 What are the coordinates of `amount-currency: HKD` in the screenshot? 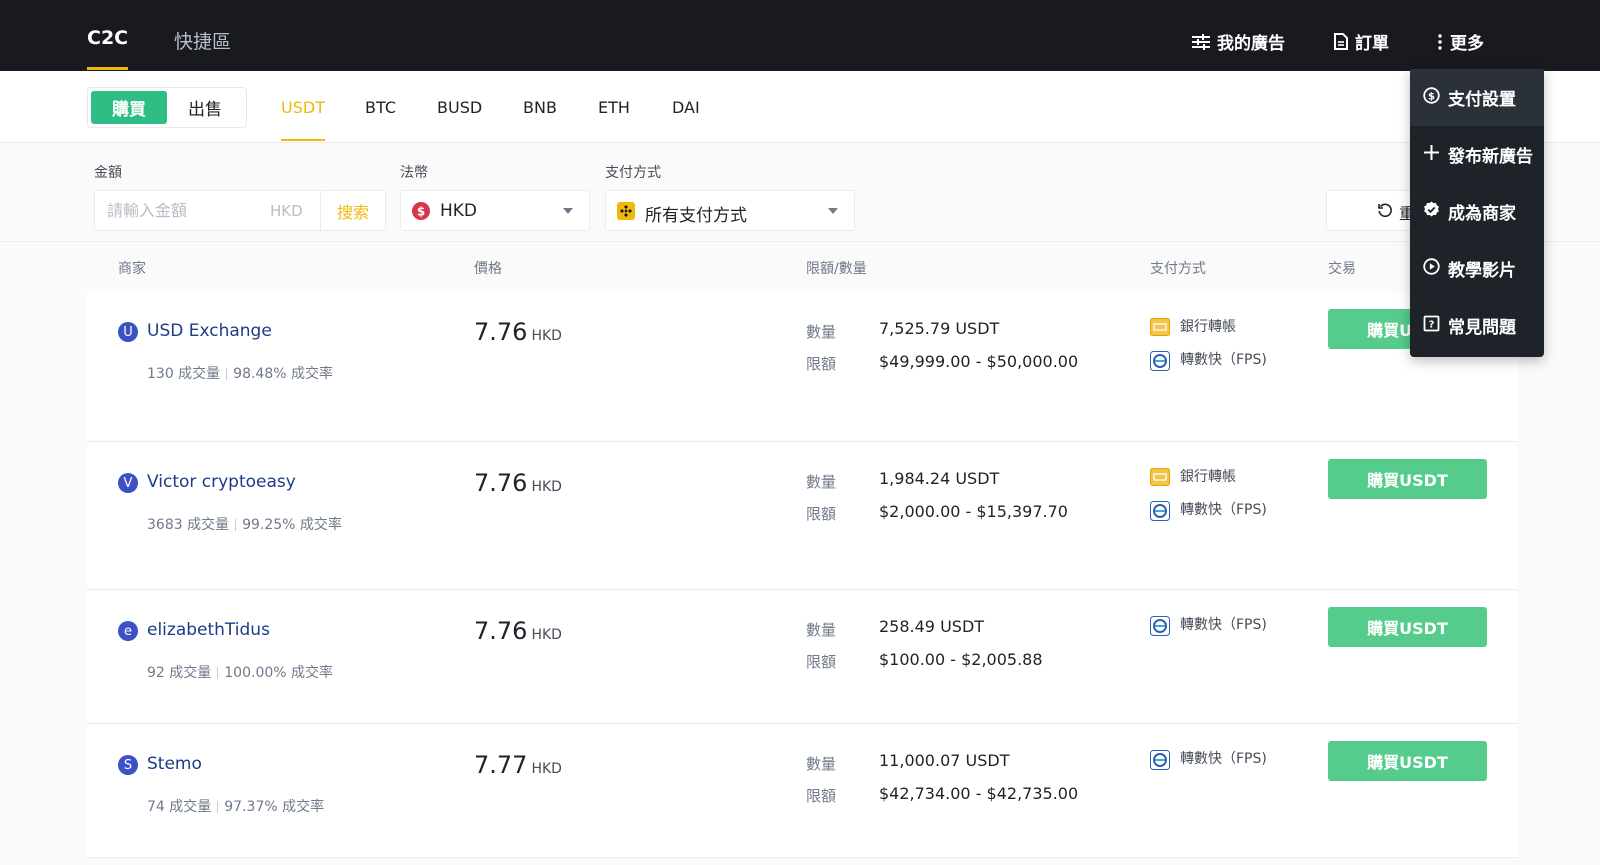 It's located at (286, 211).